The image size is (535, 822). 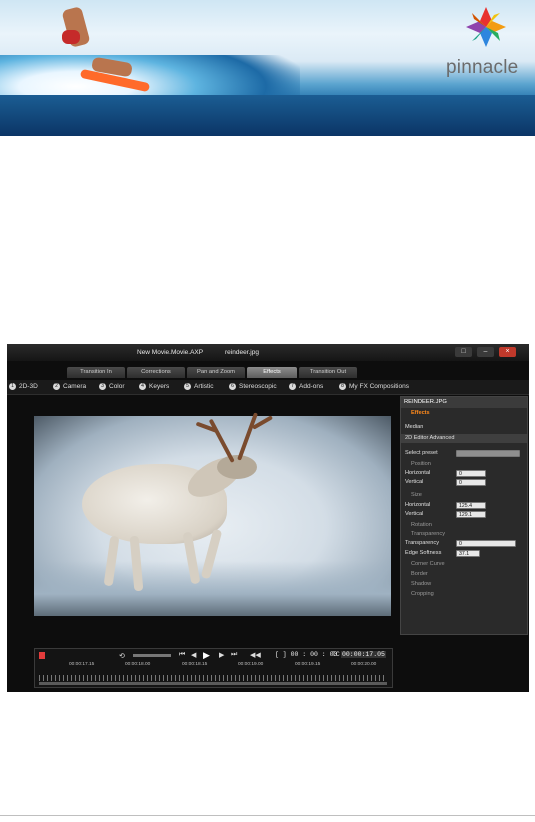 I want to click on ruler-tick-label: 00:00:17.15, so click(x=82, y=664).